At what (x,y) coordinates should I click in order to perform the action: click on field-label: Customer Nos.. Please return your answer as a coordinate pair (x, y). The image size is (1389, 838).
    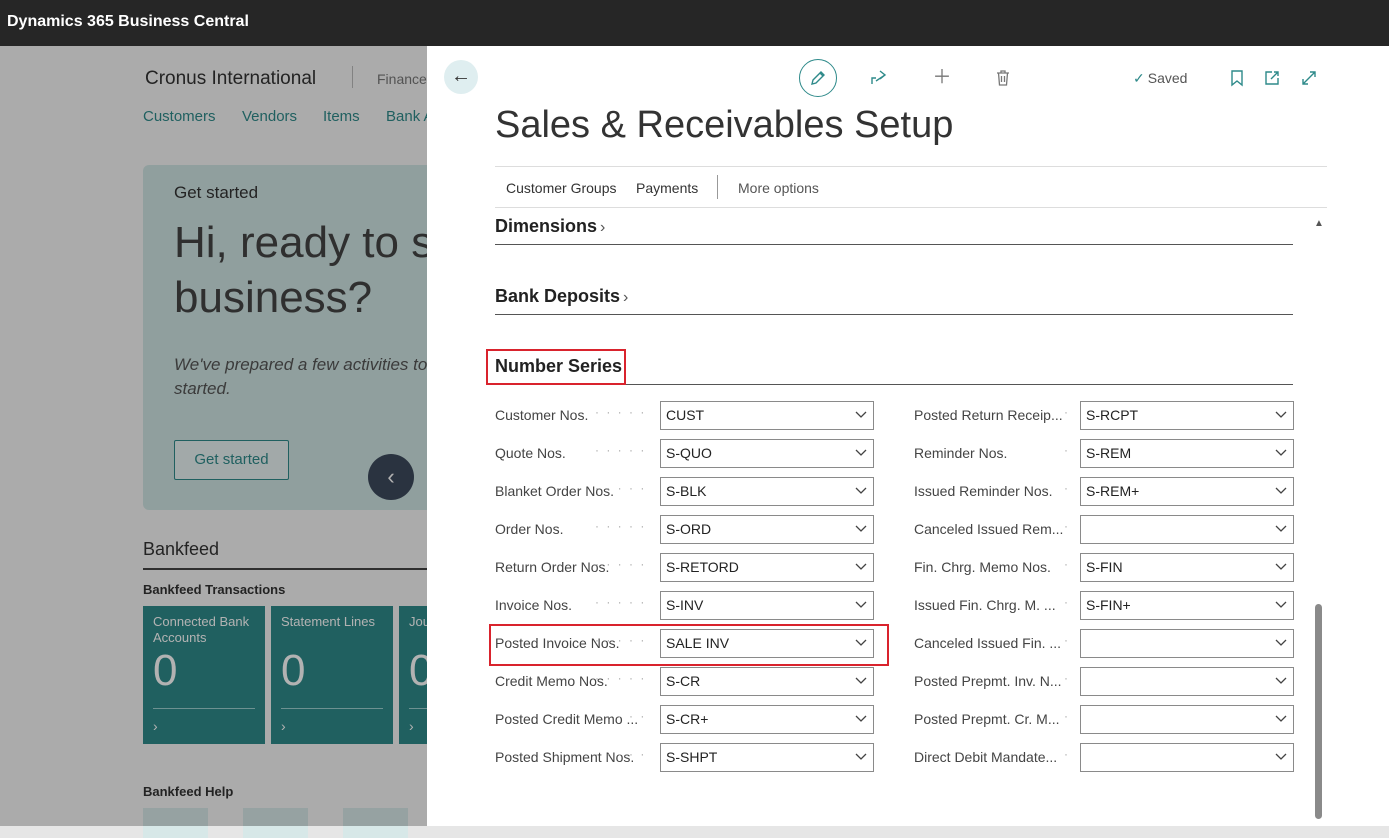
    Looking at the image, I should click on (542, 415).